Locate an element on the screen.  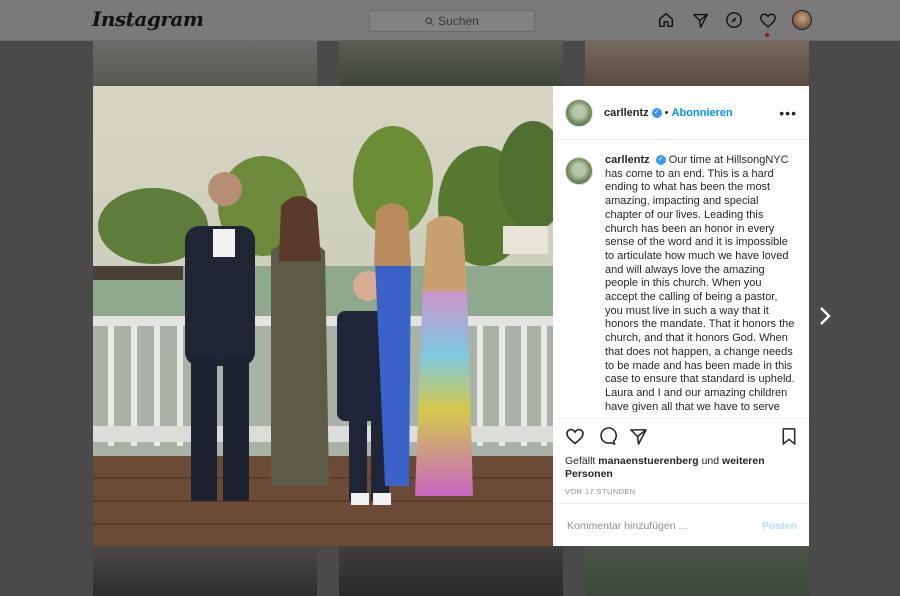
more-options-icon: ••• is located at coordinates (788, 113).